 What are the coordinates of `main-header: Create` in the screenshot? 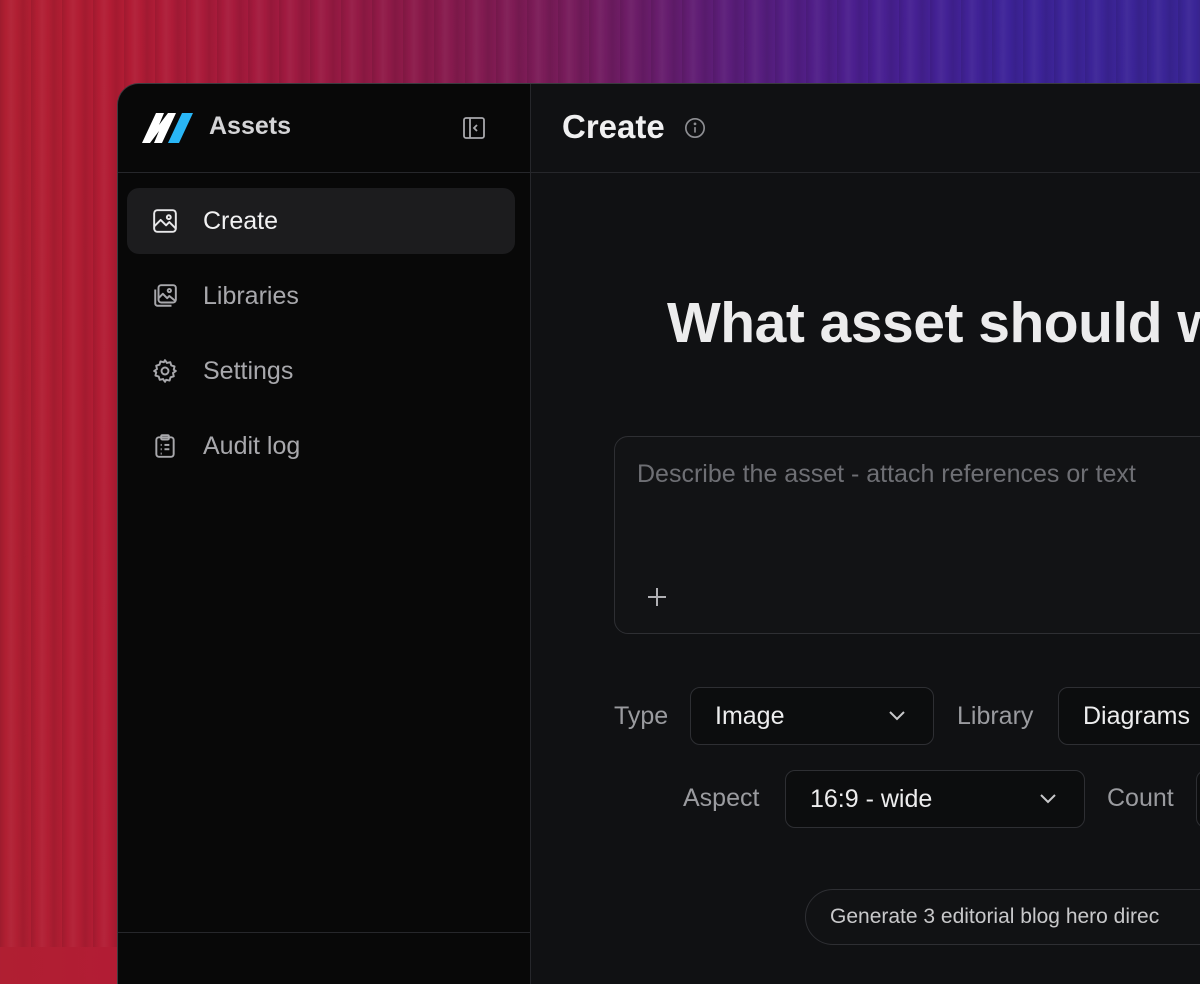 It's located at (865, 128).